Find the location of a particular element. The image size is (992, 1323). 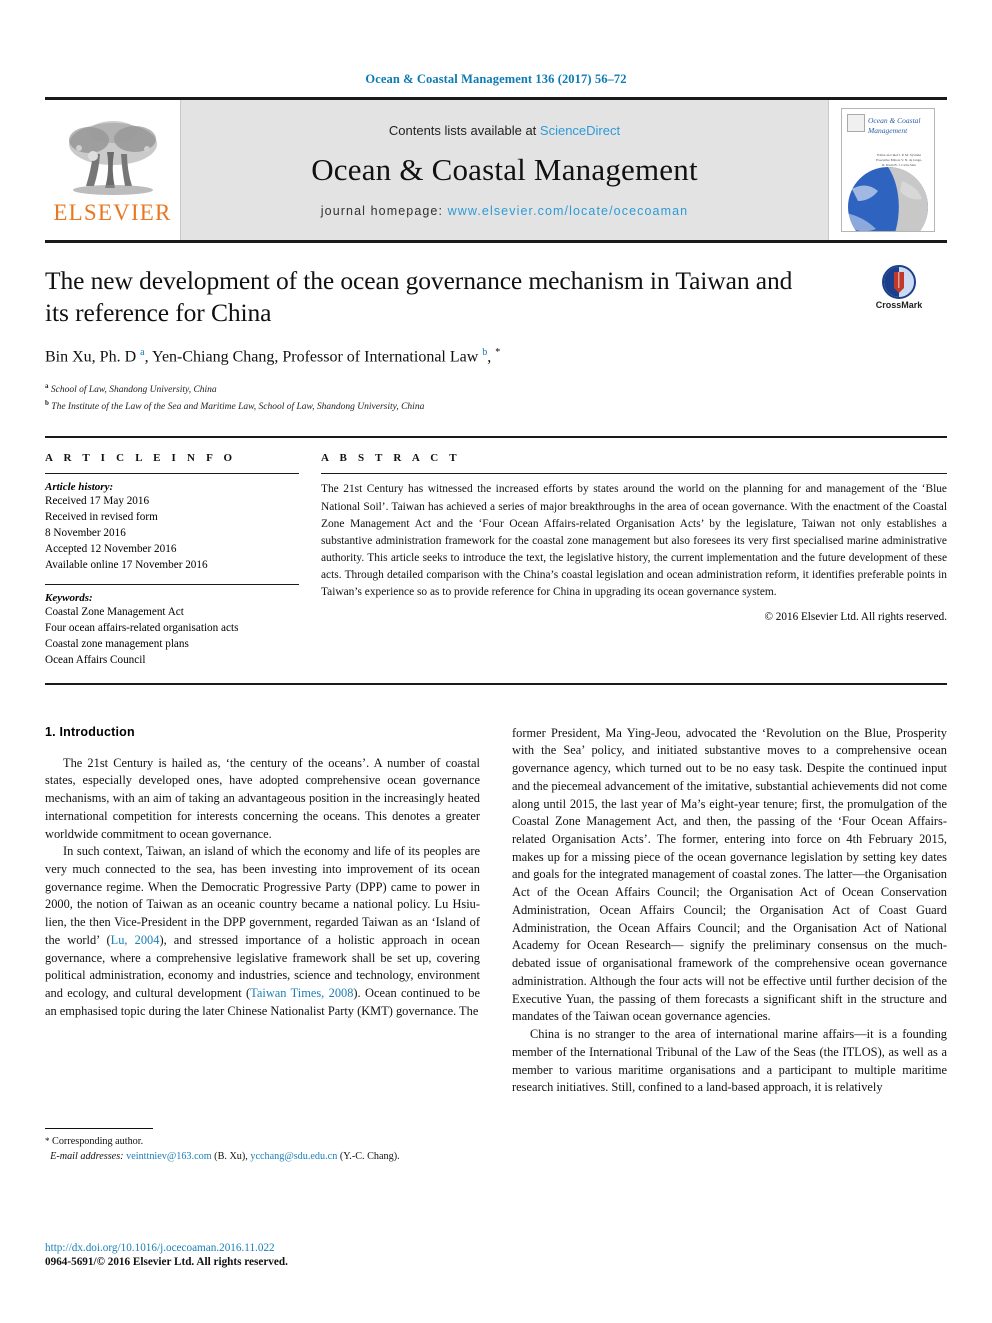

history-item: 8 November 2016 is located at coordinates (85, 533).